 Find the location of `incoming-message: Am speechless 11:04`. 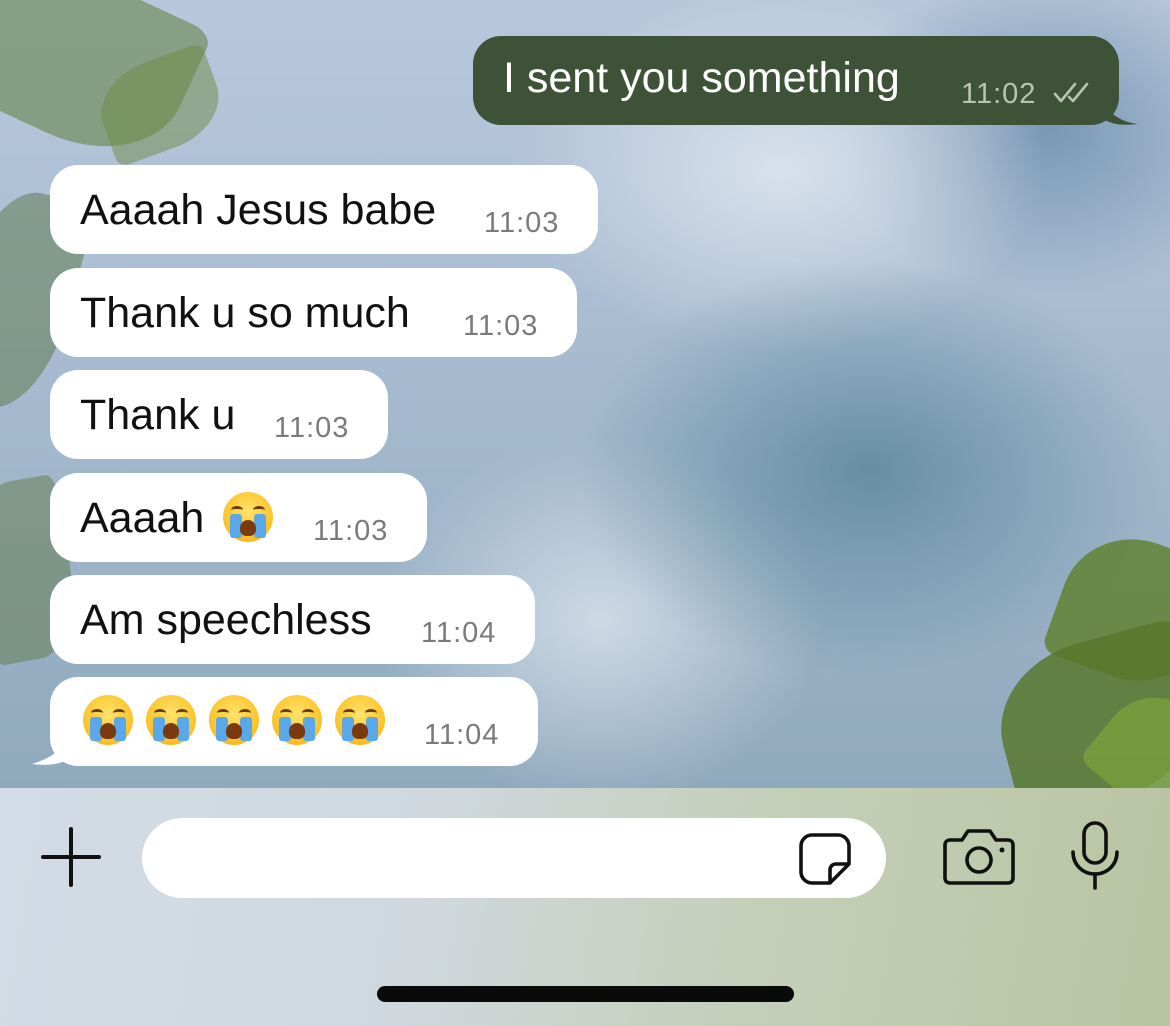

incoming-message: Am speechless 11:04 is located at coordinates (292, 619).